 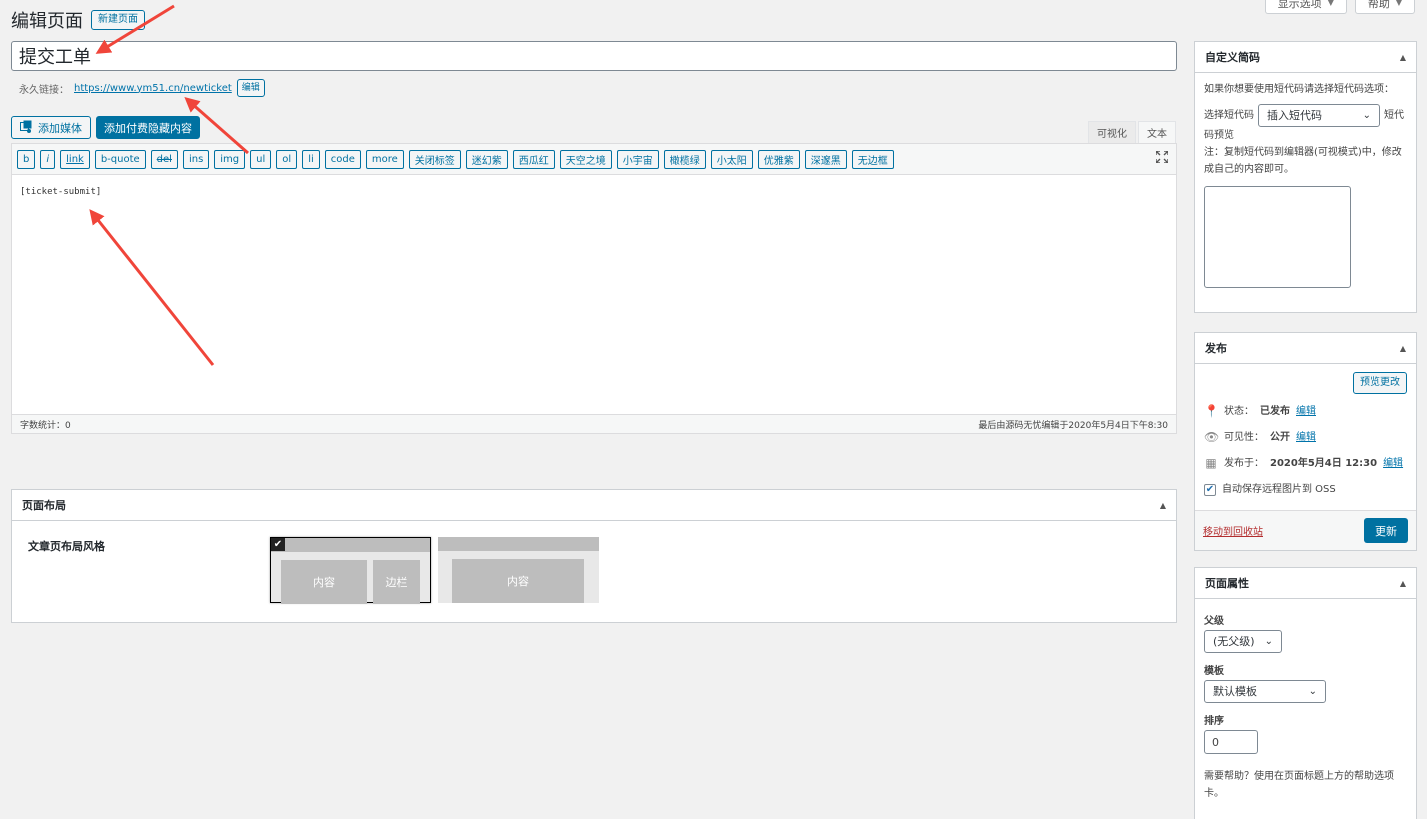 I want to click on postbox-header: 页面属性 ▲, so click(x=1305, y=583).